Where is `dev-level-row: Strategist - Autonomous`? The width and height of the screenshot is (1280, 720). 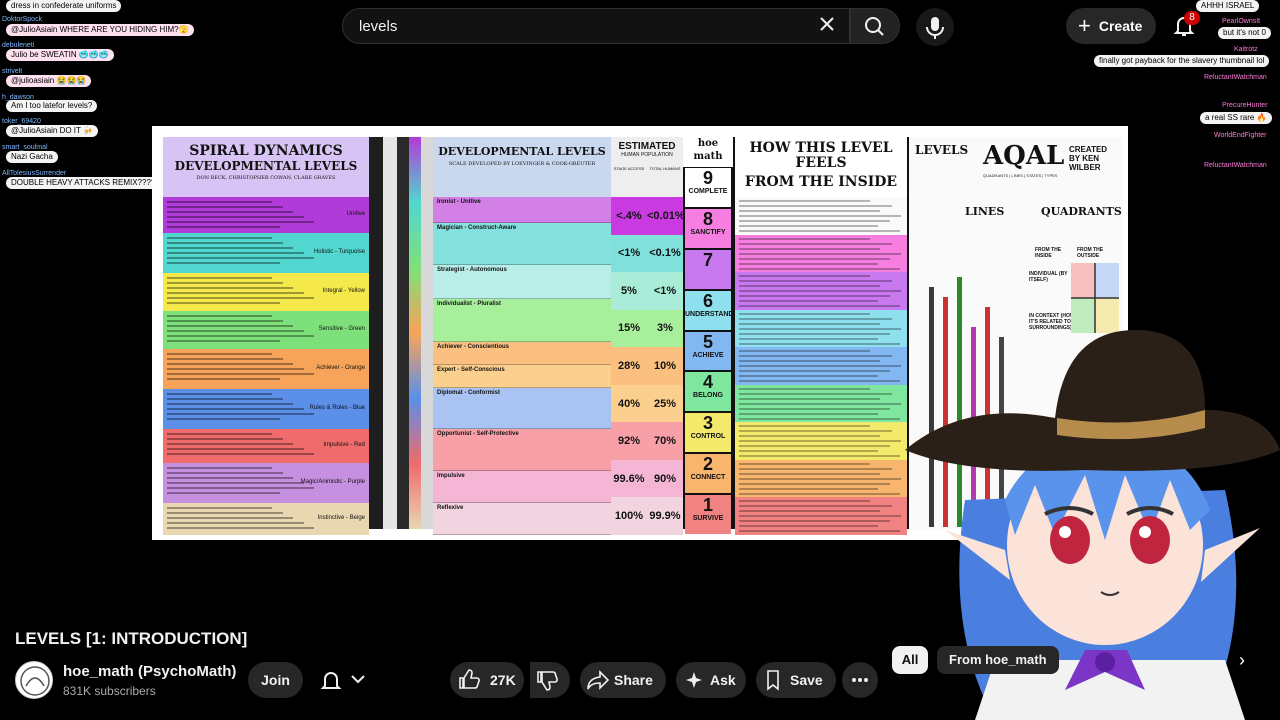
dev-level-row: Strategist - Autonomous is located at coordinates (522, 282).